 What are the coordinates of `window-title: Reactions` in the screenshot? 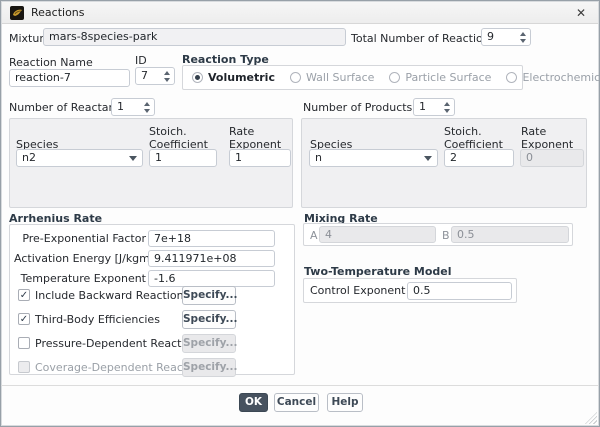 It's located at (58, 12).